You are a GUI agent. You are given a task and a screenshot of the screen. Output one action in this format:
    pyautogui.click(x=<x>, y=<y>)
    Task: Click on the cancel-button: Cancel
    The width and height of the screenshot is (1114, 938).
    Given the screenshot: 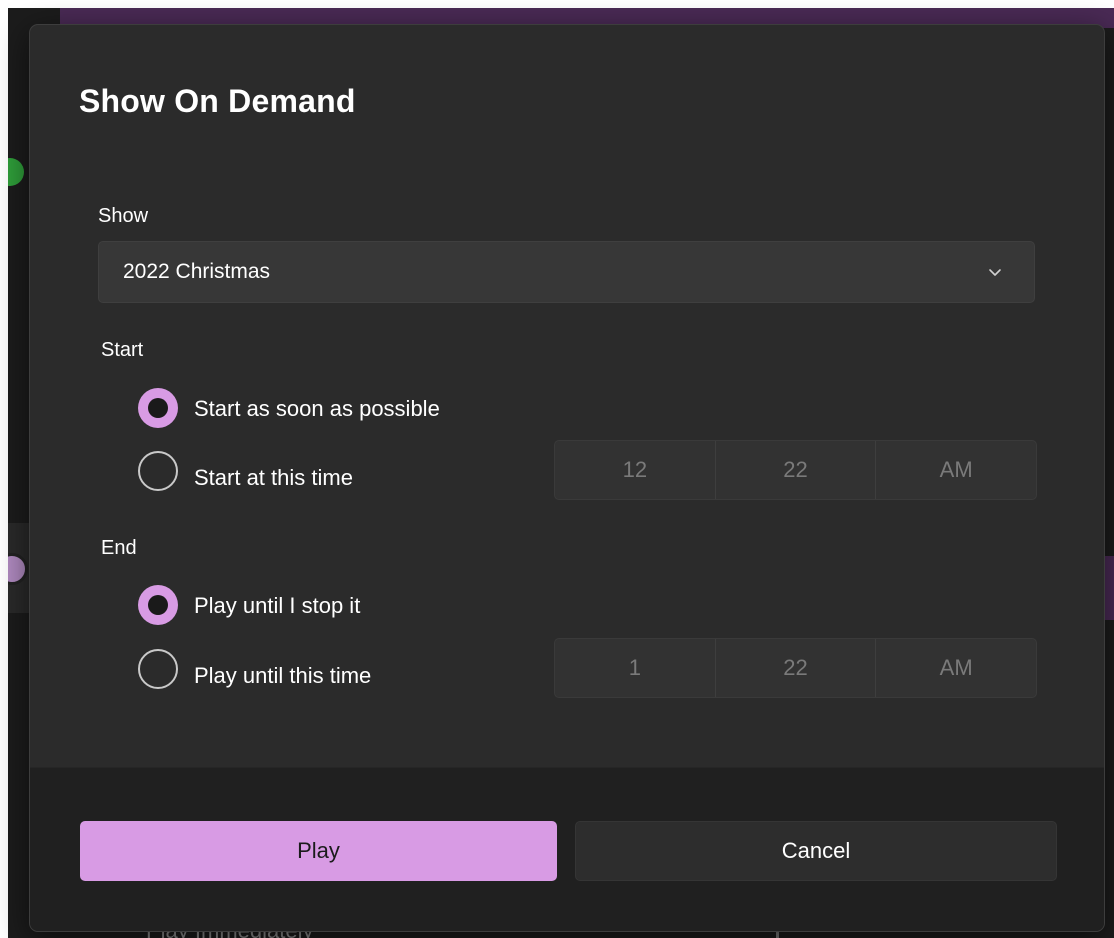 What is the action you would take?
    pyautogui.click(x=816, y=851)
    